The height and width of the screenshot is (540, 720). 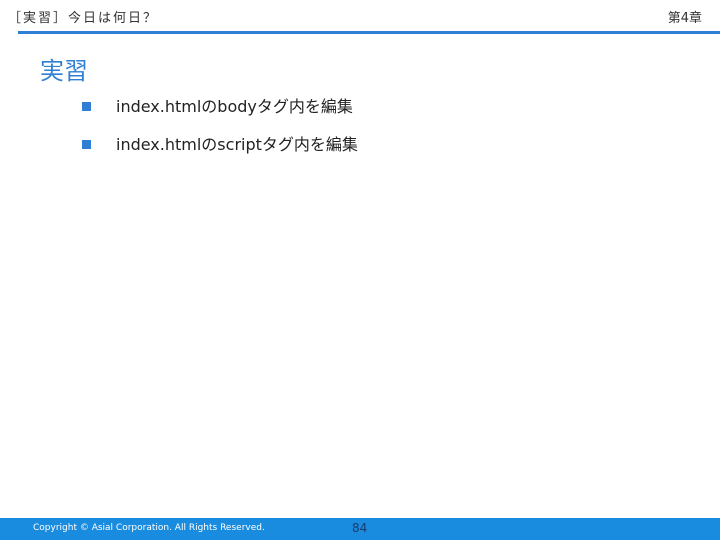 I want to click on page-number: 84, so click(x=360, y=528).